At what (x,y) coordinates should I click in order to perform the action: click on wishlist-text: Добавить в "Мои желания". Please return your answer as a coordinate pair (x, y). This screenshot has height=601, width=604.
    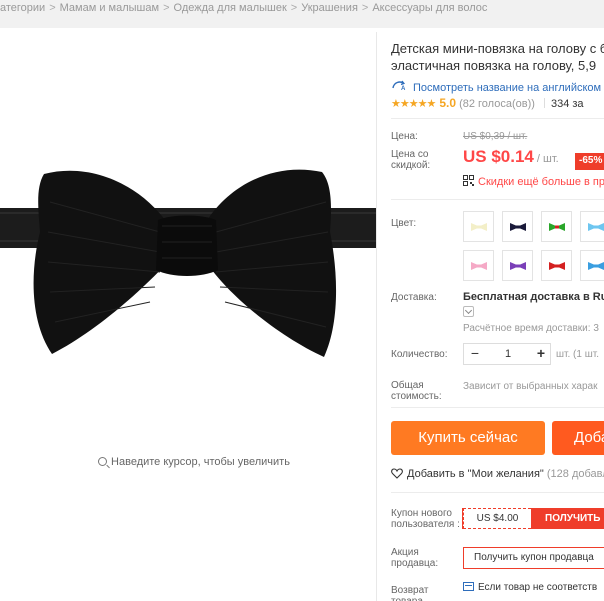
    Looking at the image, I should click on (475, 474).